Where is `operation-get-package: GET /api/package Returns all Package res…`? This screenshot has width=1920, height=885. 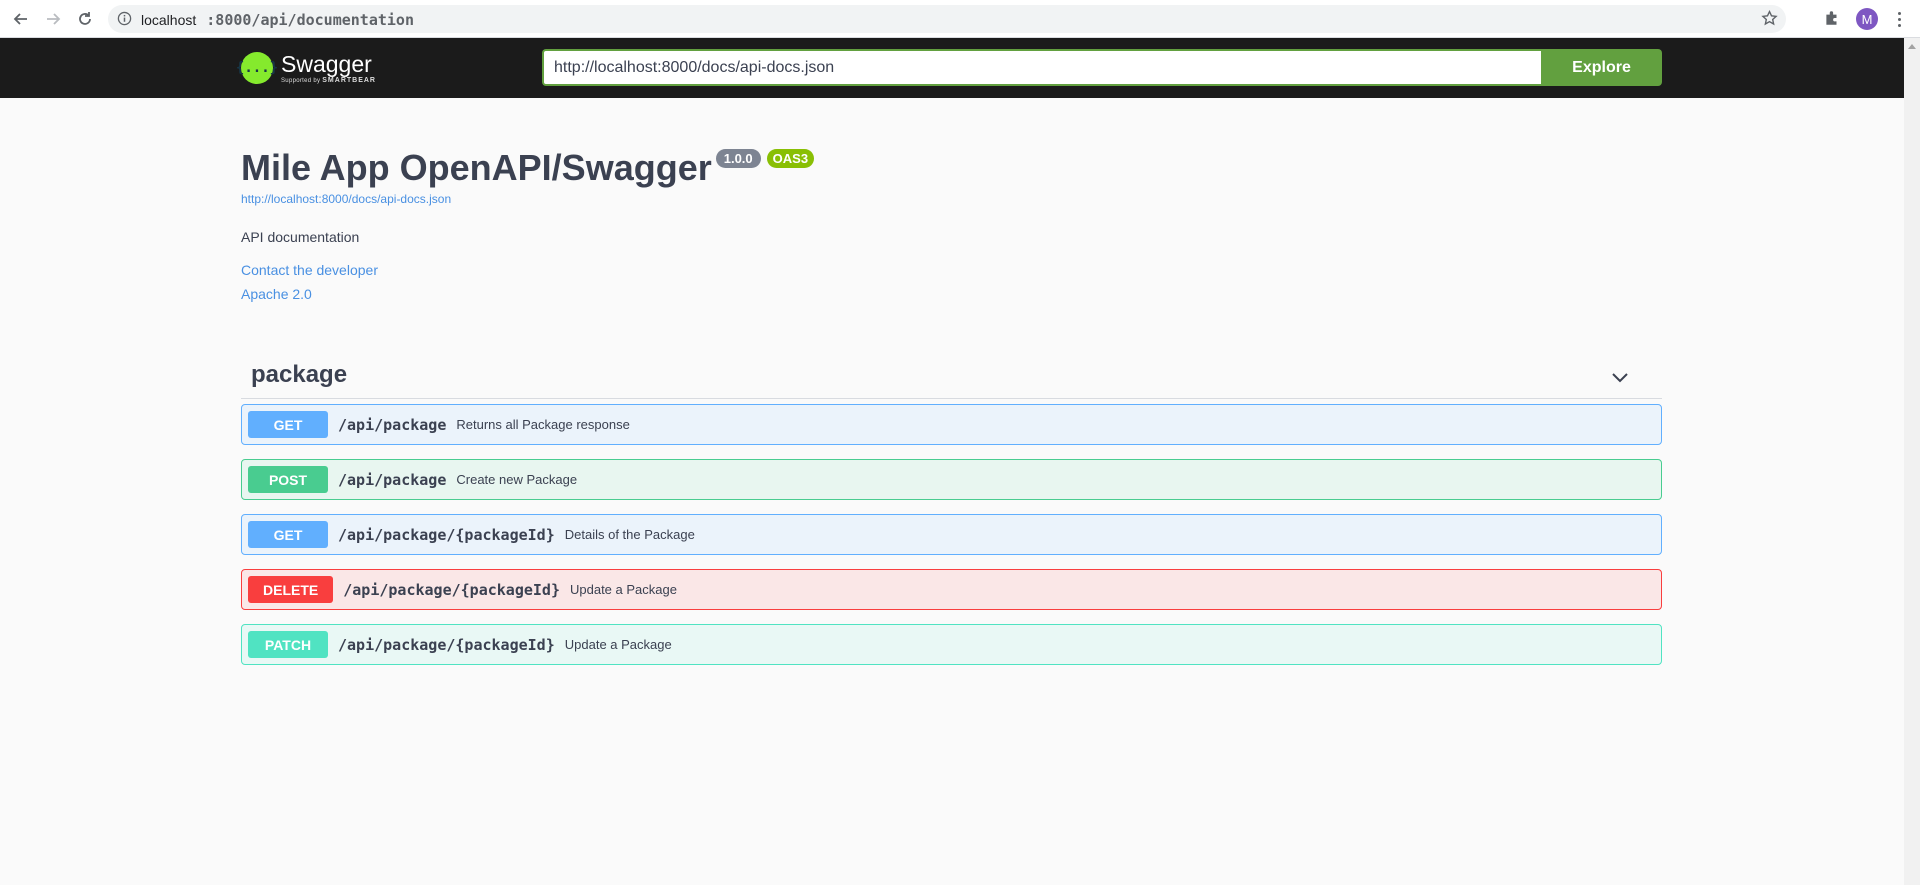 operation-get-package: GET /api/package Returns all Package res… is located at coordinates (951, 424).